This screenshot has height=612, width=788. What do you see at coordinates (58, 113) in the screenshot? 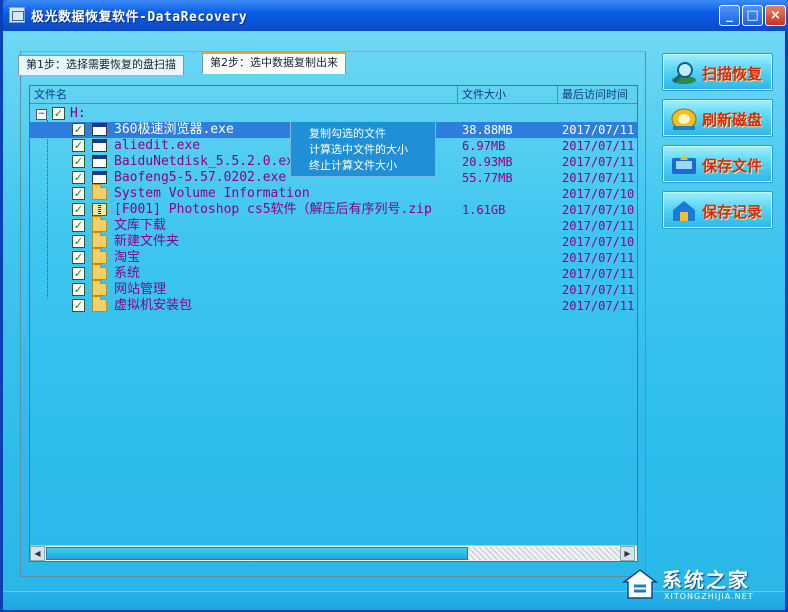
I see `root-checkbox: ✓` at bounding box center [58, 113].